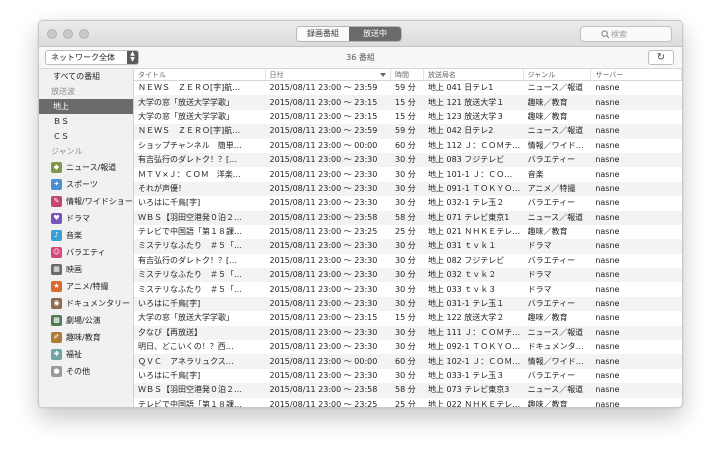  I want to click on close-button, so click(52, 34).